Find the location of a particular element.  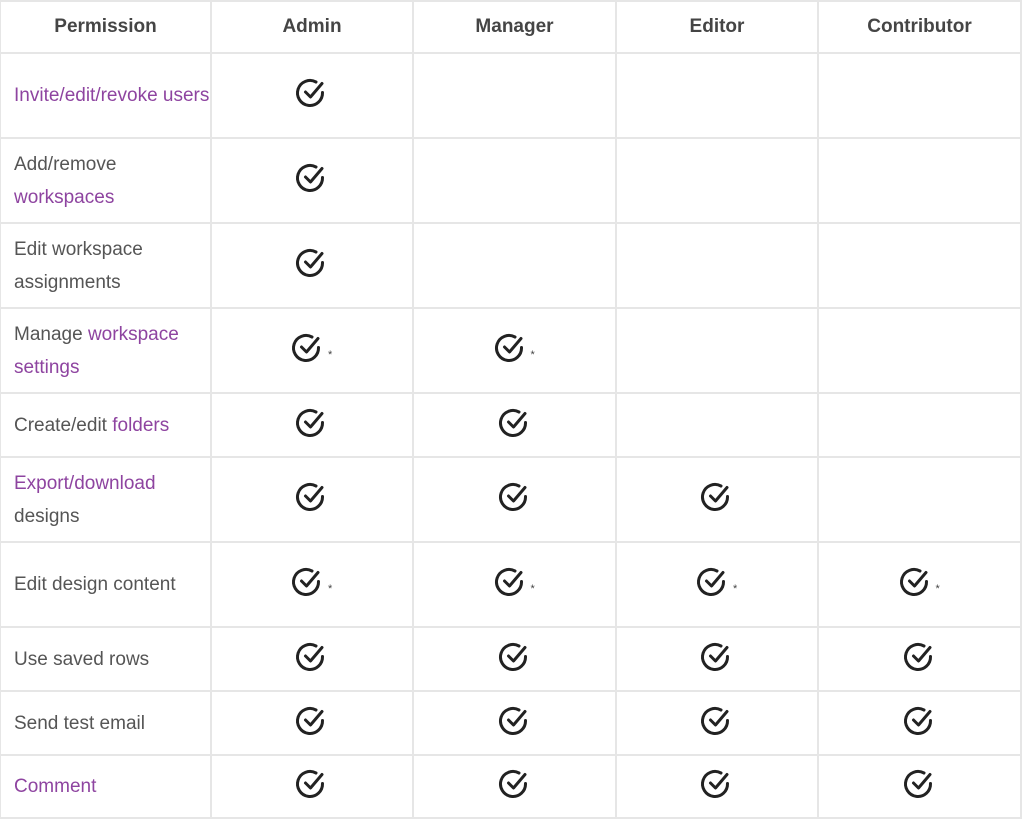

column-header-manager: Manager is located at coordinates (514, 27).